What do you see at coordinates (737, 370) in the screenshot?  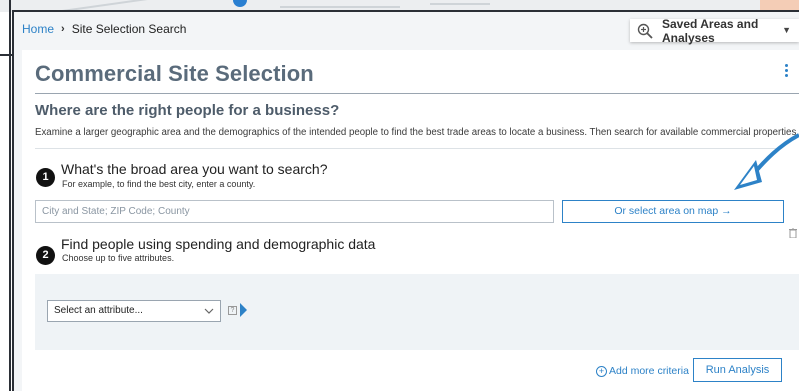 I see `run-analysis-button: Run Analysis` at bounding box center [737, 370].